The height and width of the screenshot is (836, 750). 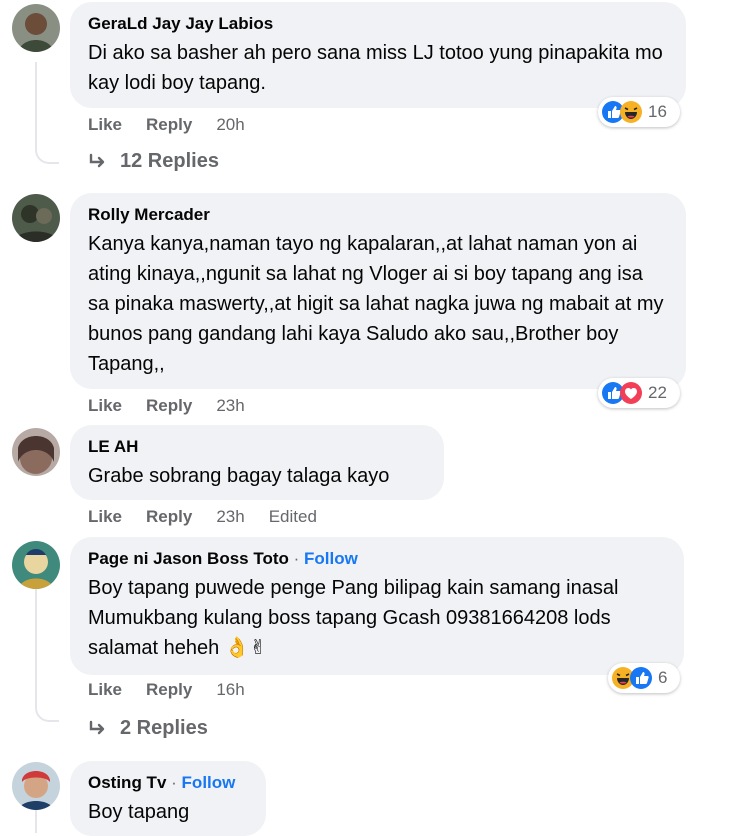 I want to click on author-name: Osting Tv, so click(x=127, y=782).